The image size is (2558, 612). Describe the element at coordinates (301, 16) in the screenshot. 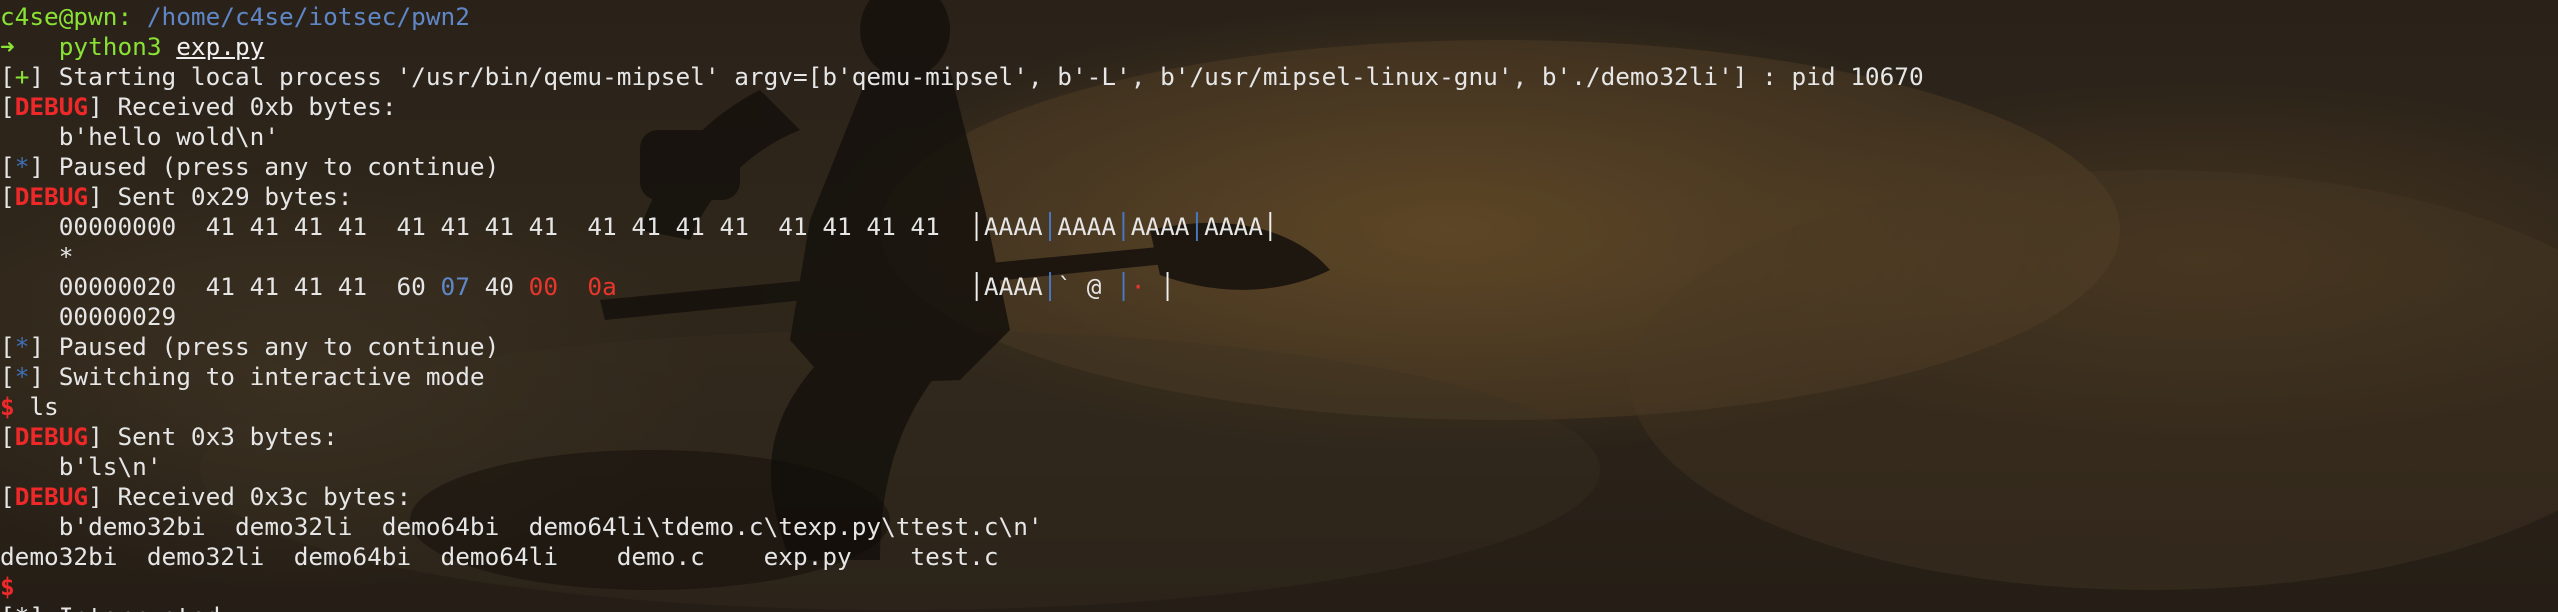

I see `cwd-path: /home/c4se/iotsec/pwn2` at that location.